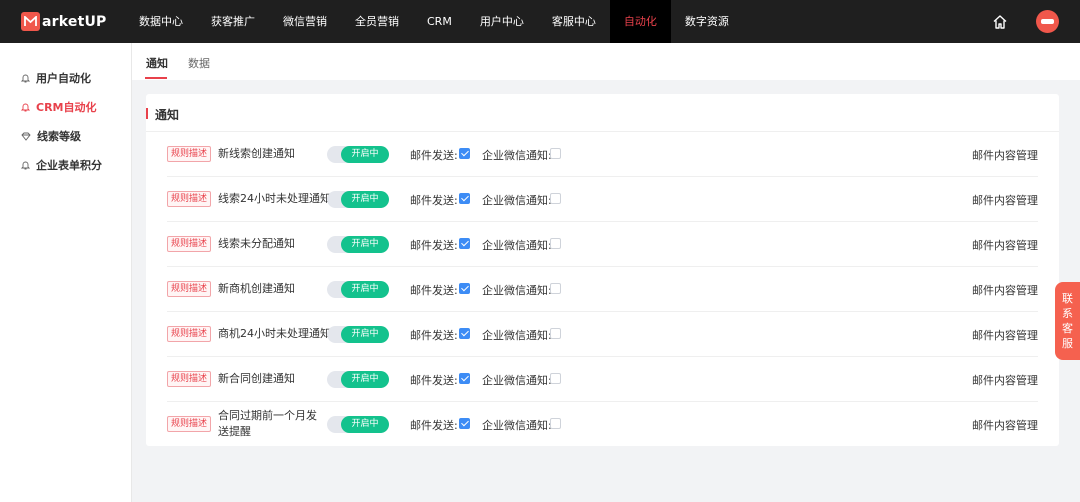 The height and width of the screenshot is (502, 1080). I want to click on sidebar-item-label: 企业表单积分, so click(69, 165).